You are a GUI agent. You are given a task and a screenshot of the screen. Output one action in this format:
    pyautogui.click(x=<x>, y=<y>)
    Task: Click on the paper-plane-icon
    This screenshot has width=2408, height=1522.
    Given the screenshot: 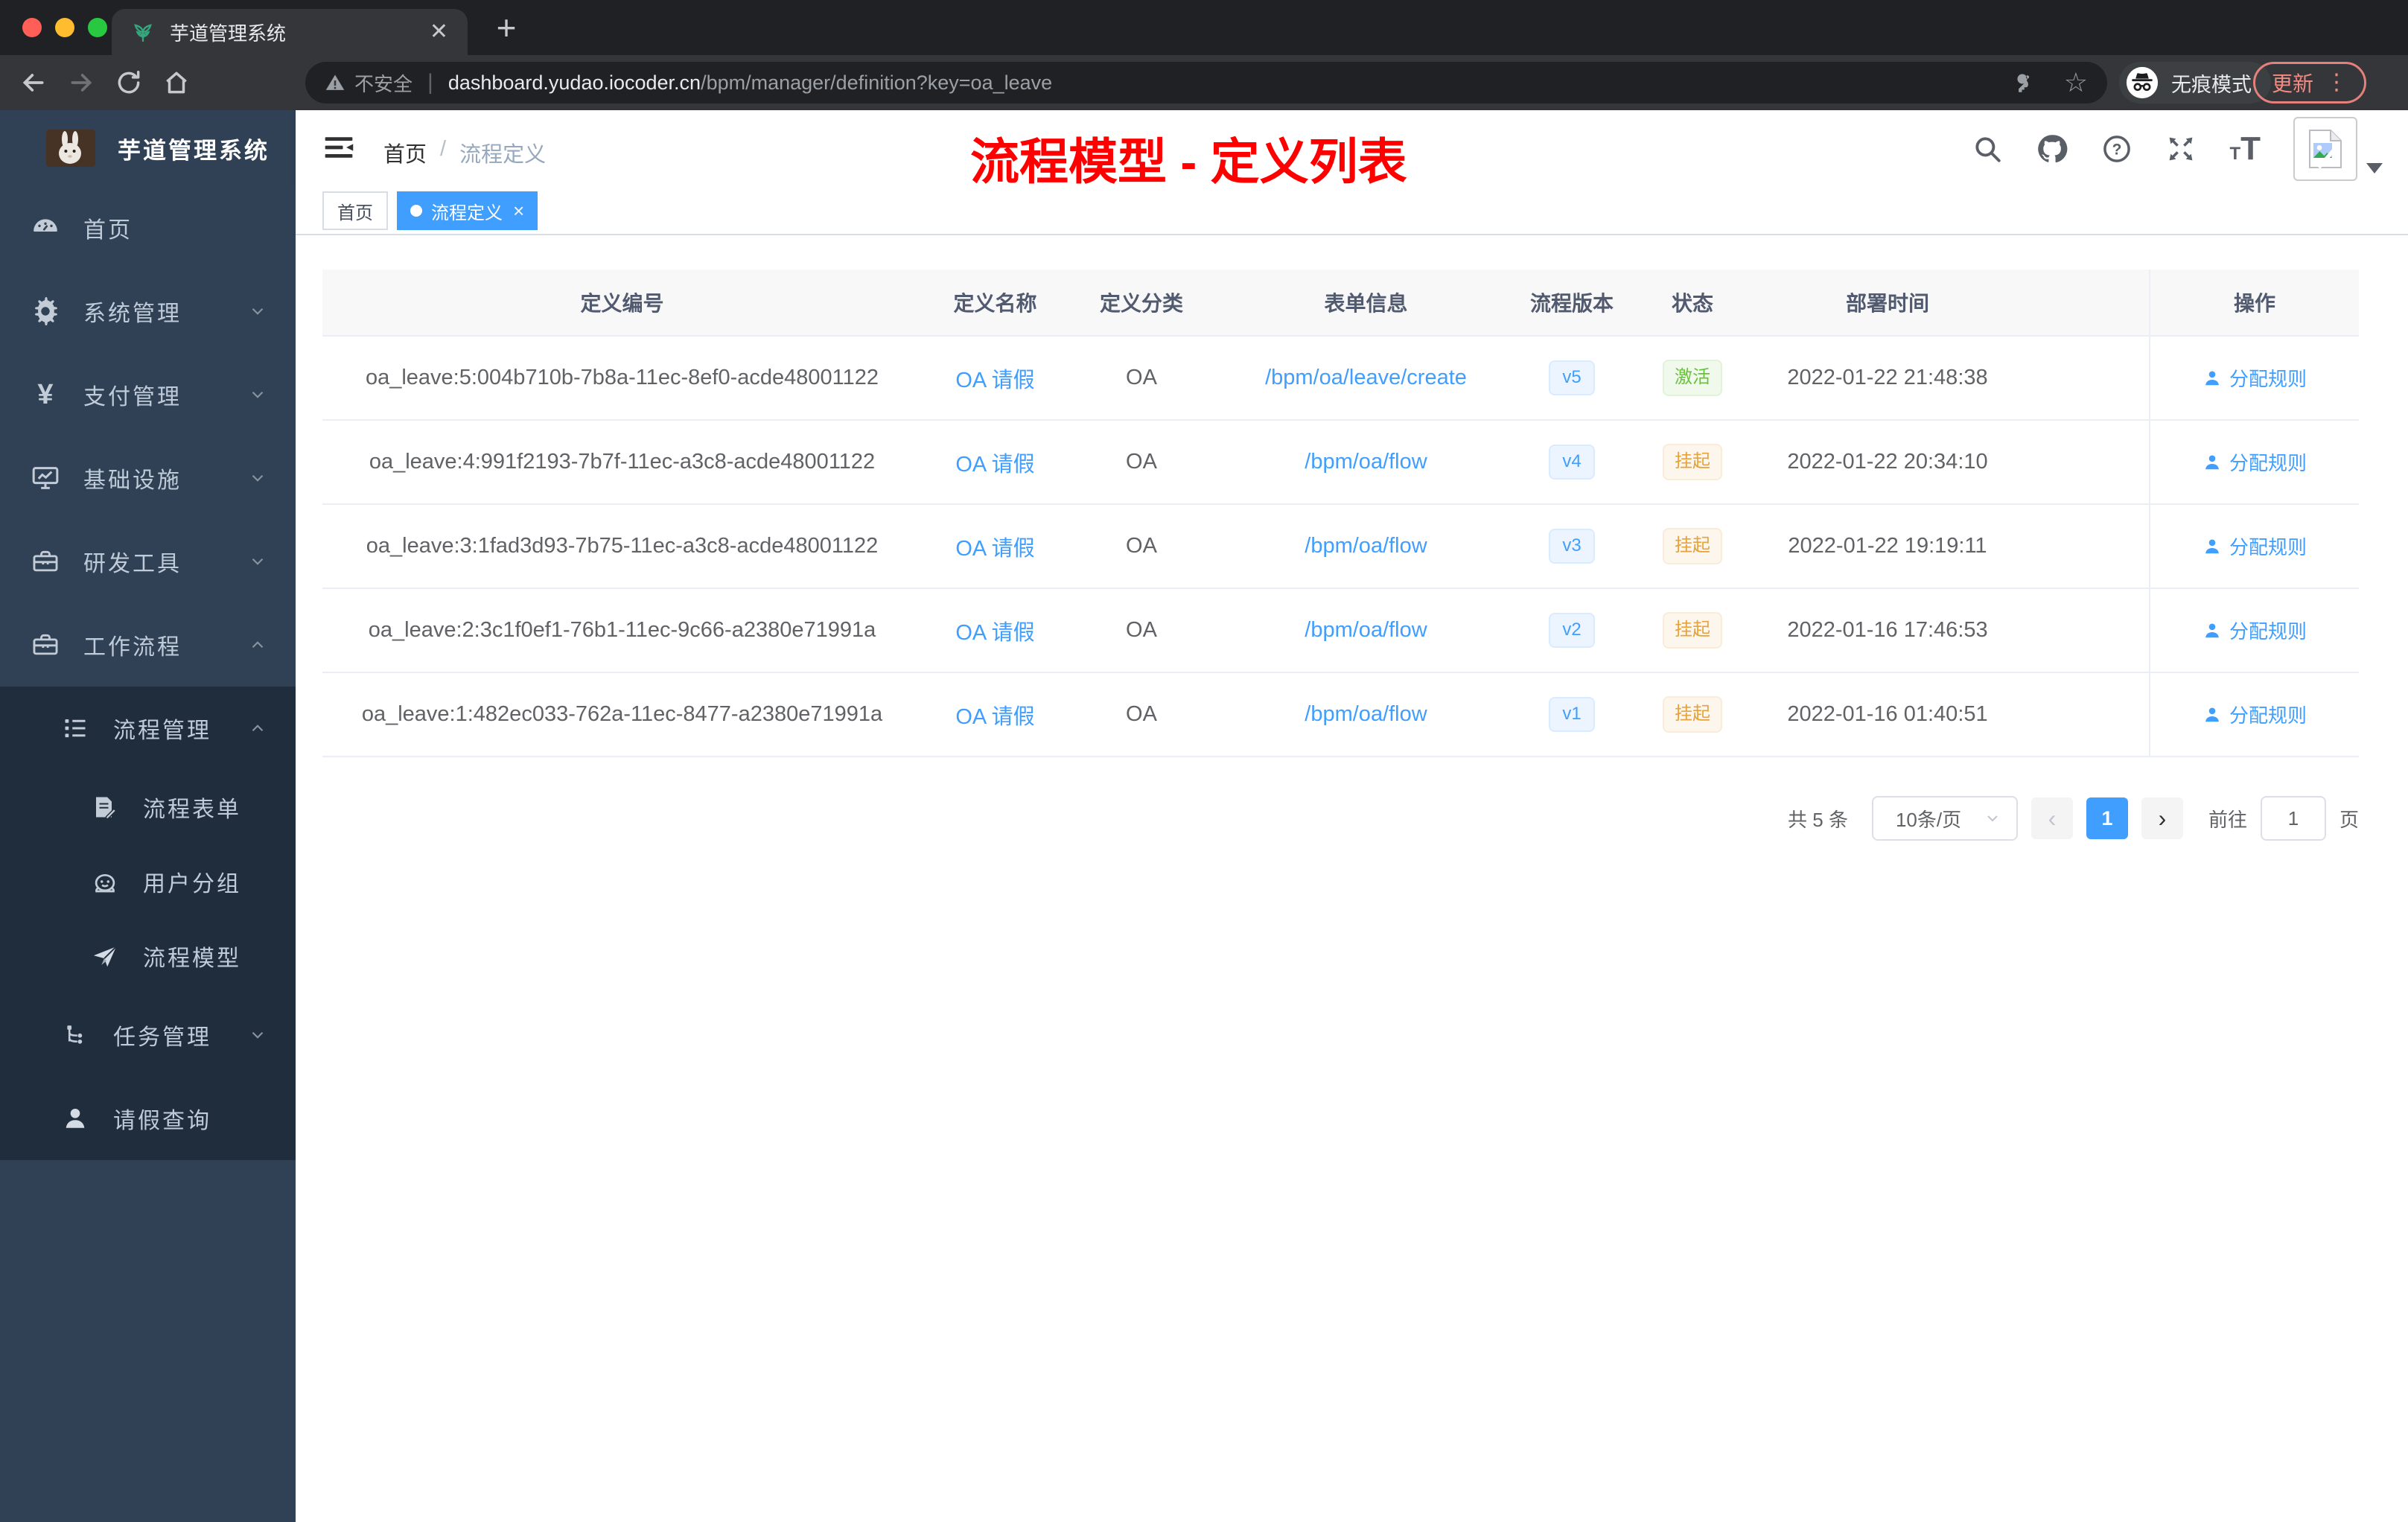 What is the action you would take?
    pyautogui.click(x=105, y=956)
    